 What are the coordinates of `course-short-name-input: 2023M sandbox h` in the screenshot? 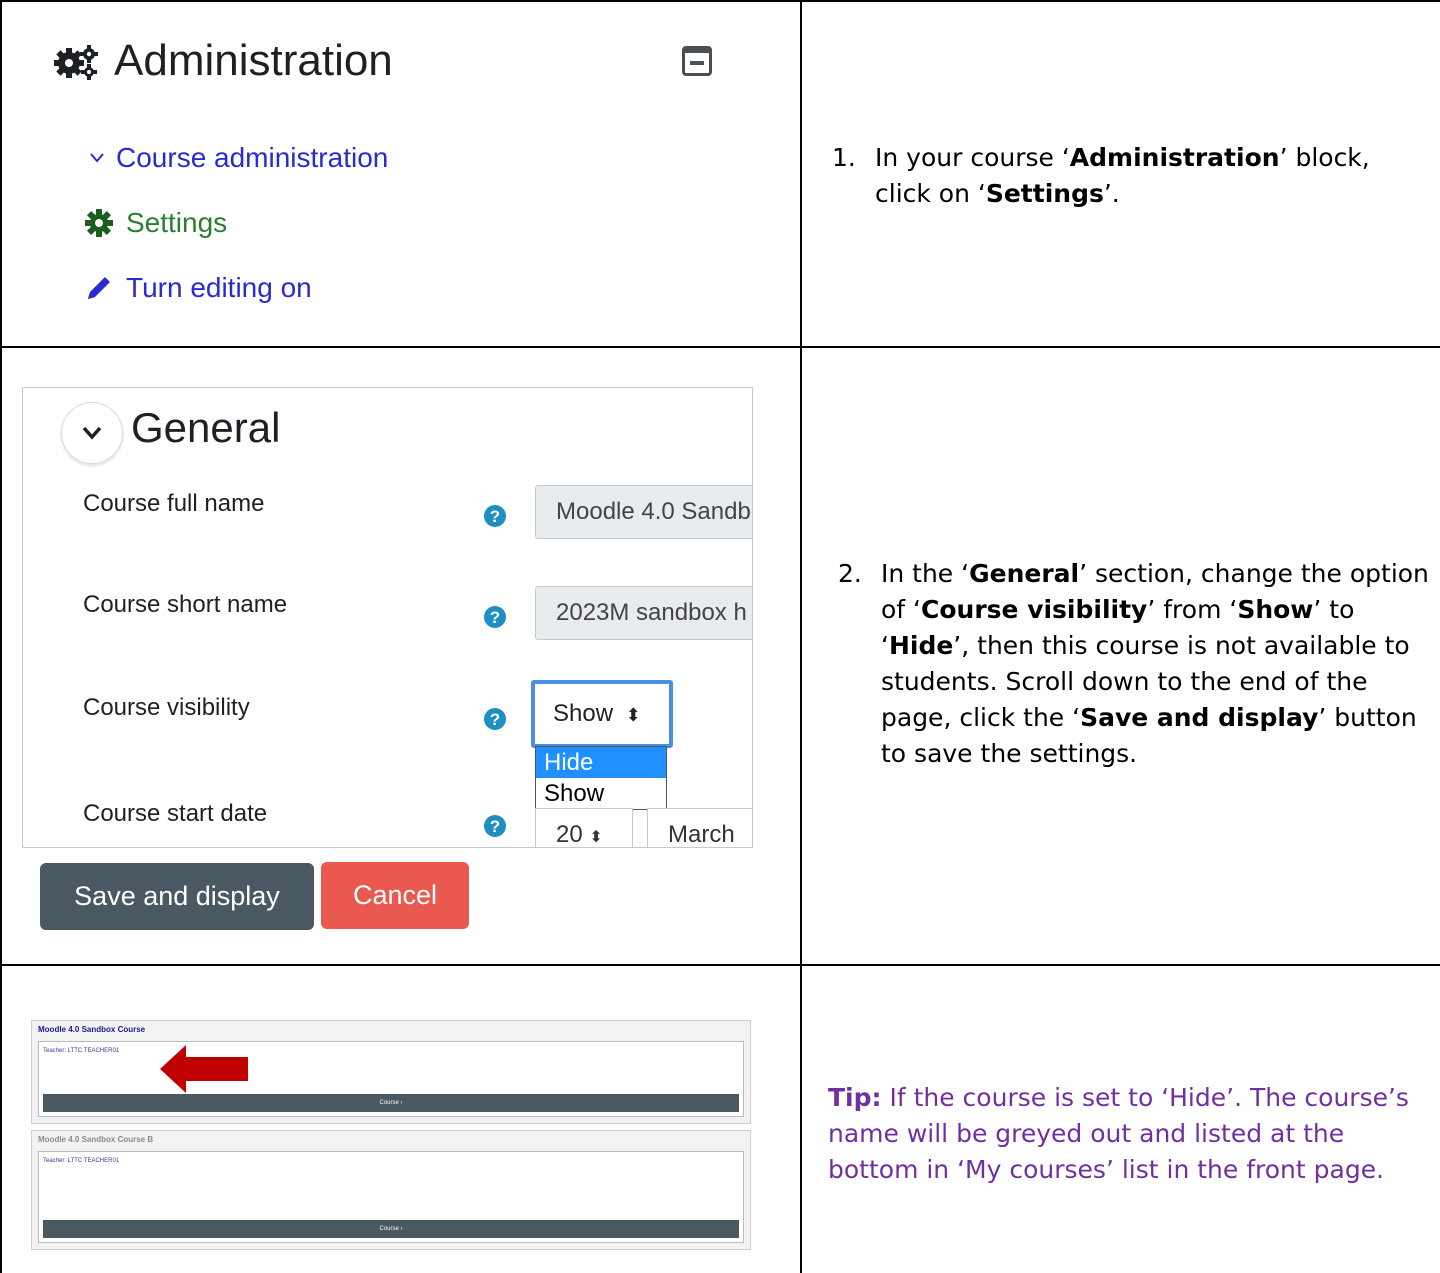 It's located at (643, 613).